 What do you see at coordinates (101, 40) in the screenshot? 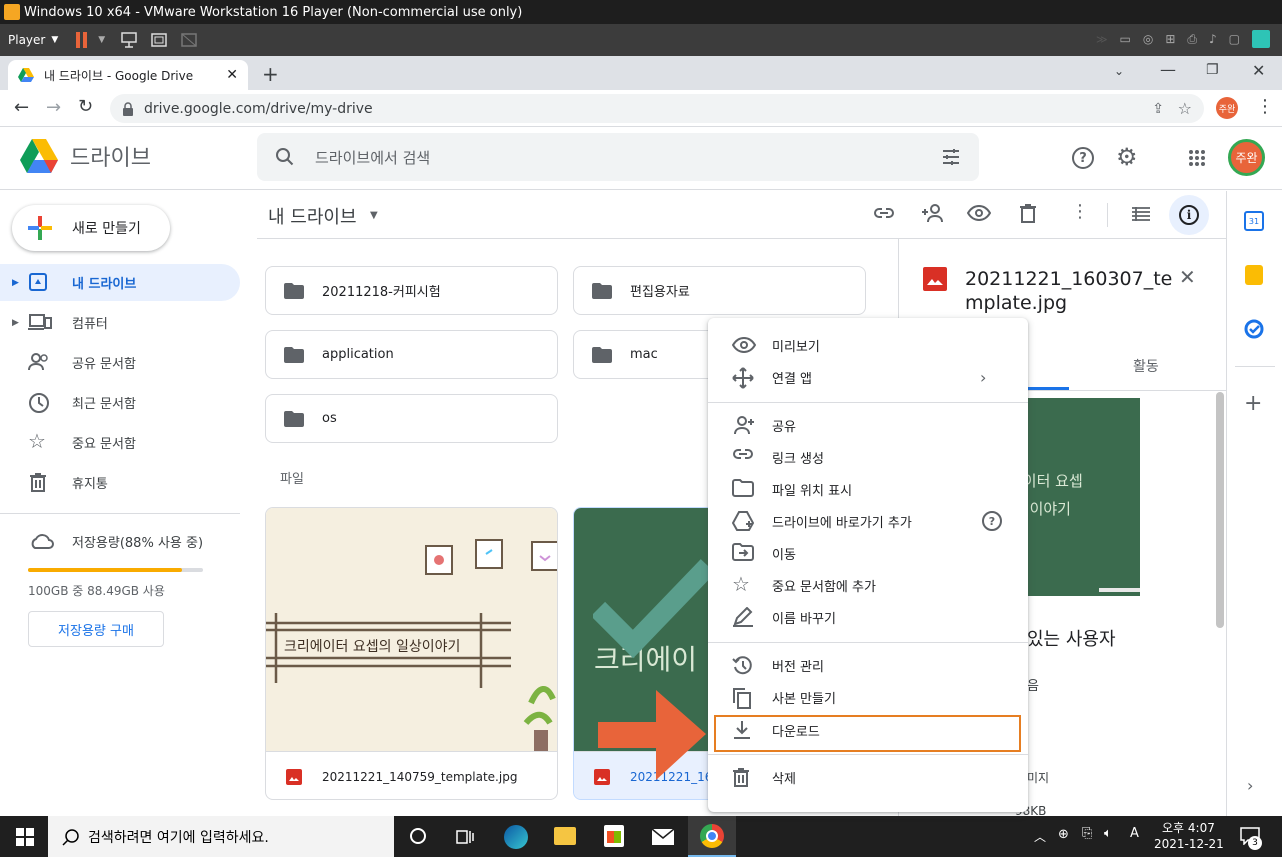
I see `pause-chevron-icon: ▼` at bounding box center [101, 40].